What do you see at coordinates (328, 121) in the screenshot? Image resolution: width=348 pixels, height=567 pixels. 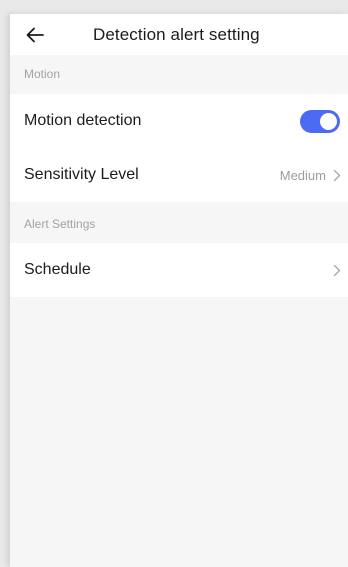 I see `toggle-knob` at bounding box center [328, 121].